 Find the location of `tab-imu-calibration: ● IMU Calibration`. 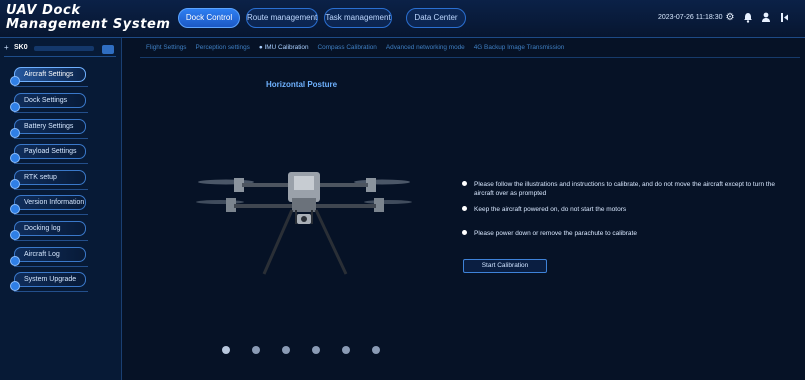

tab-imu-calibration: ● IMU Calibration is located at coordinates (284, 47).